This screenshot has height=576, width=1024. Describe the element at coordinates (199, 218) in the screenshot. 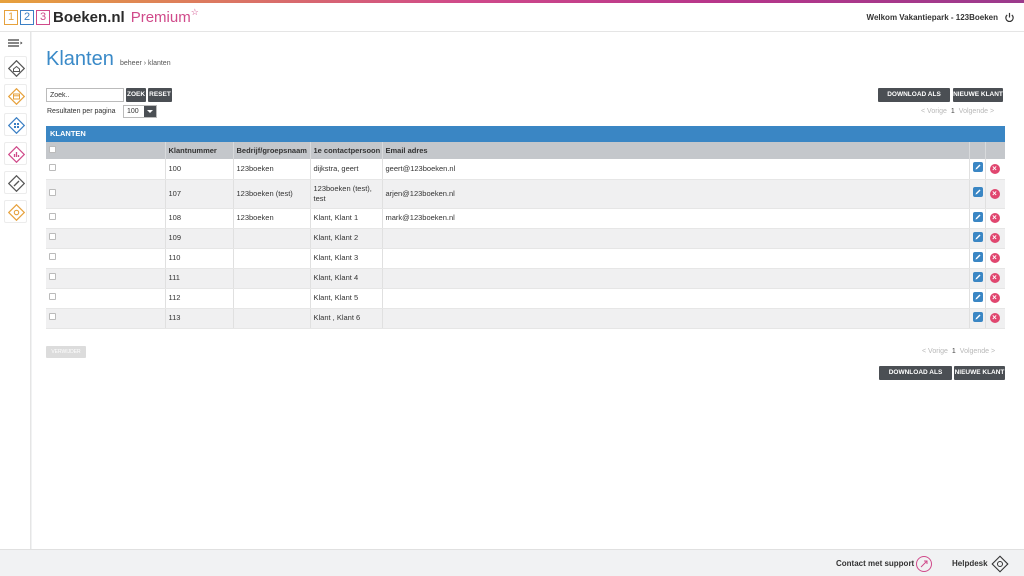

I see `cell-klantnummer: 108` at that location.